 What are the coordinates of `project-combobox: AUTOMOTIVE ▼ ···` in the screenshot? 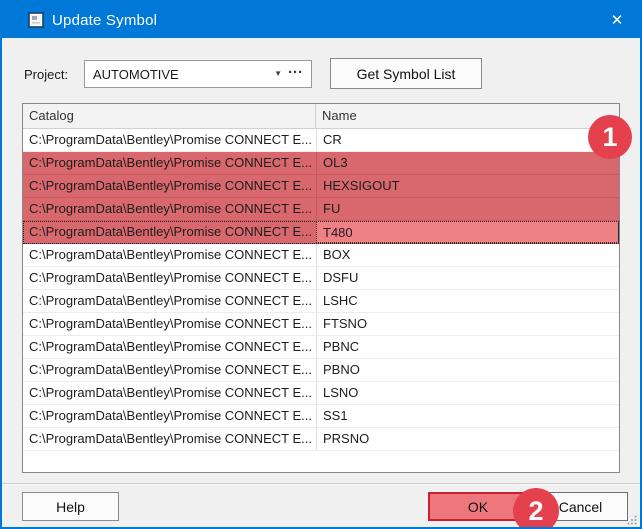 It's located at (198, 74).